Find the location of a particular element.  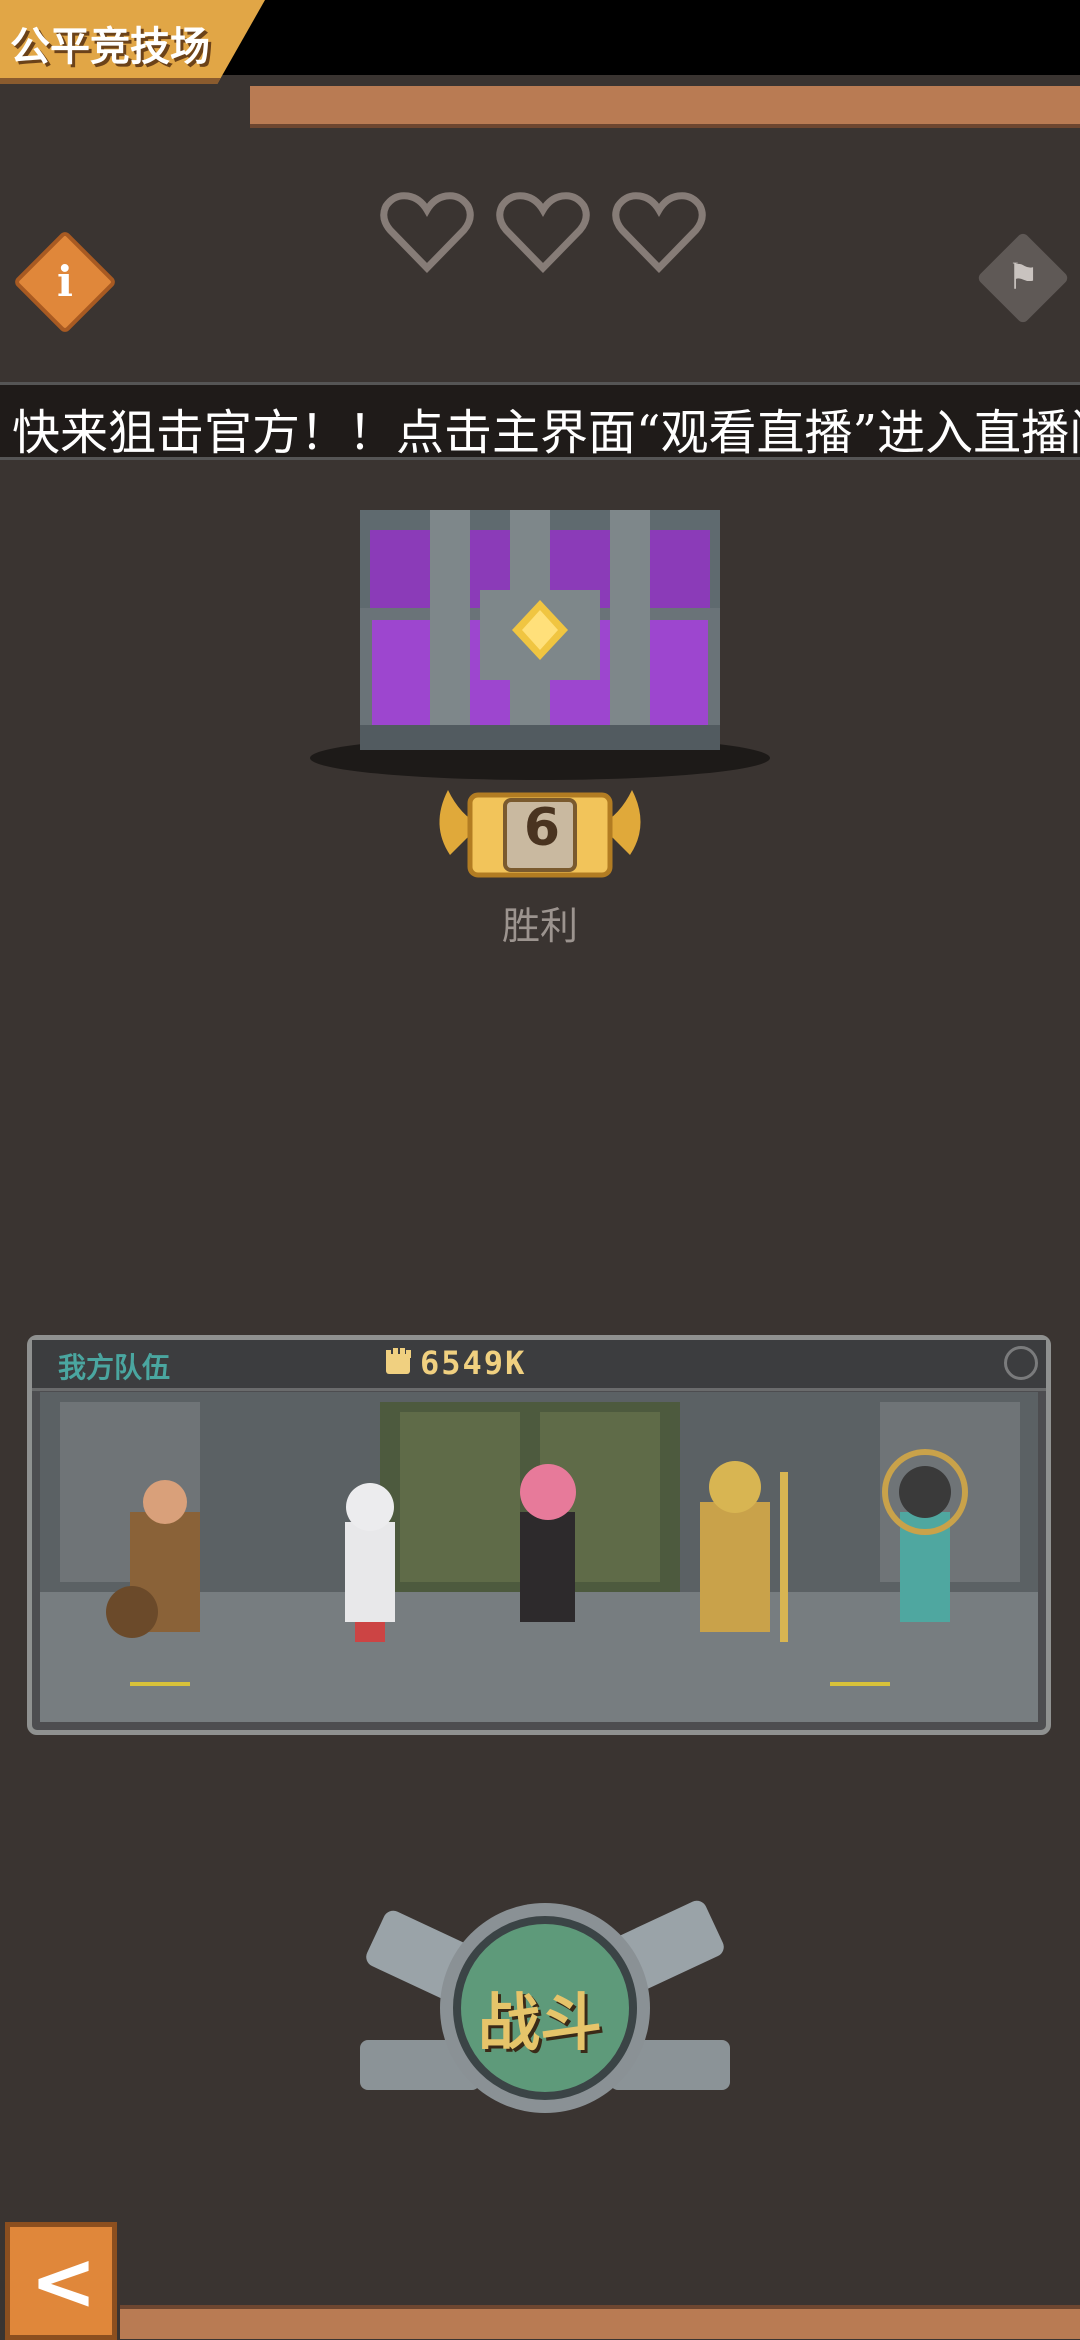

team-hangar-scene is located at coordinates (539, 1557).